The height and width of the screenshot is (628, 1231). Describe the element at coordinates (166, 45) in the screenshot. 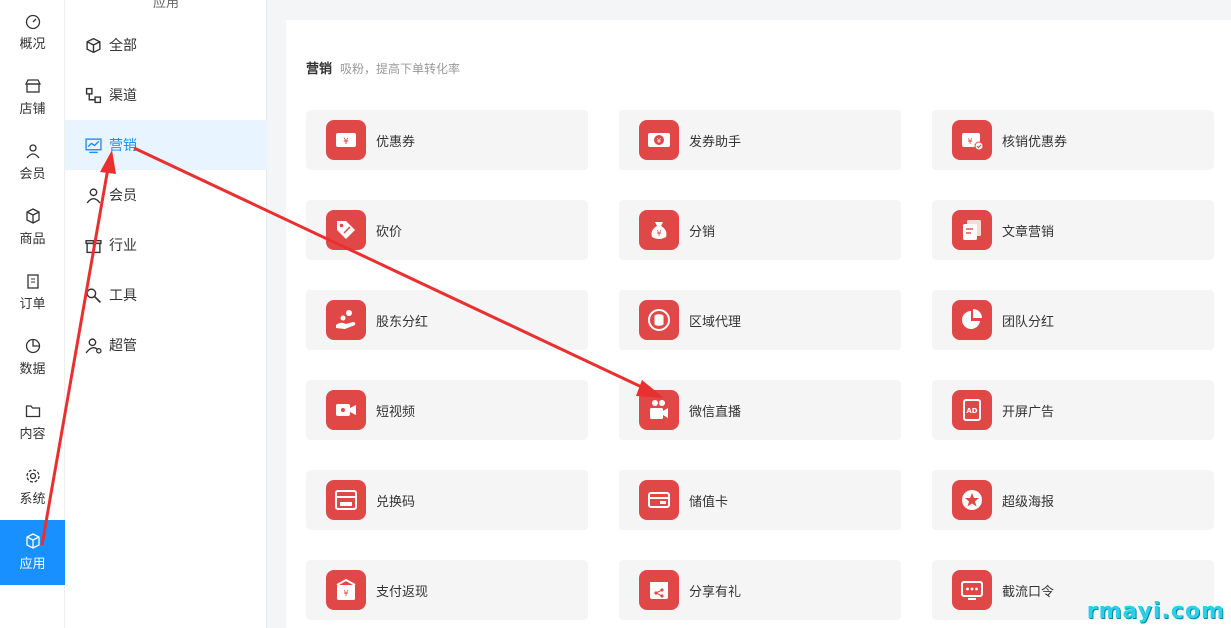

I see `sub-item-all: 全部` at that location.